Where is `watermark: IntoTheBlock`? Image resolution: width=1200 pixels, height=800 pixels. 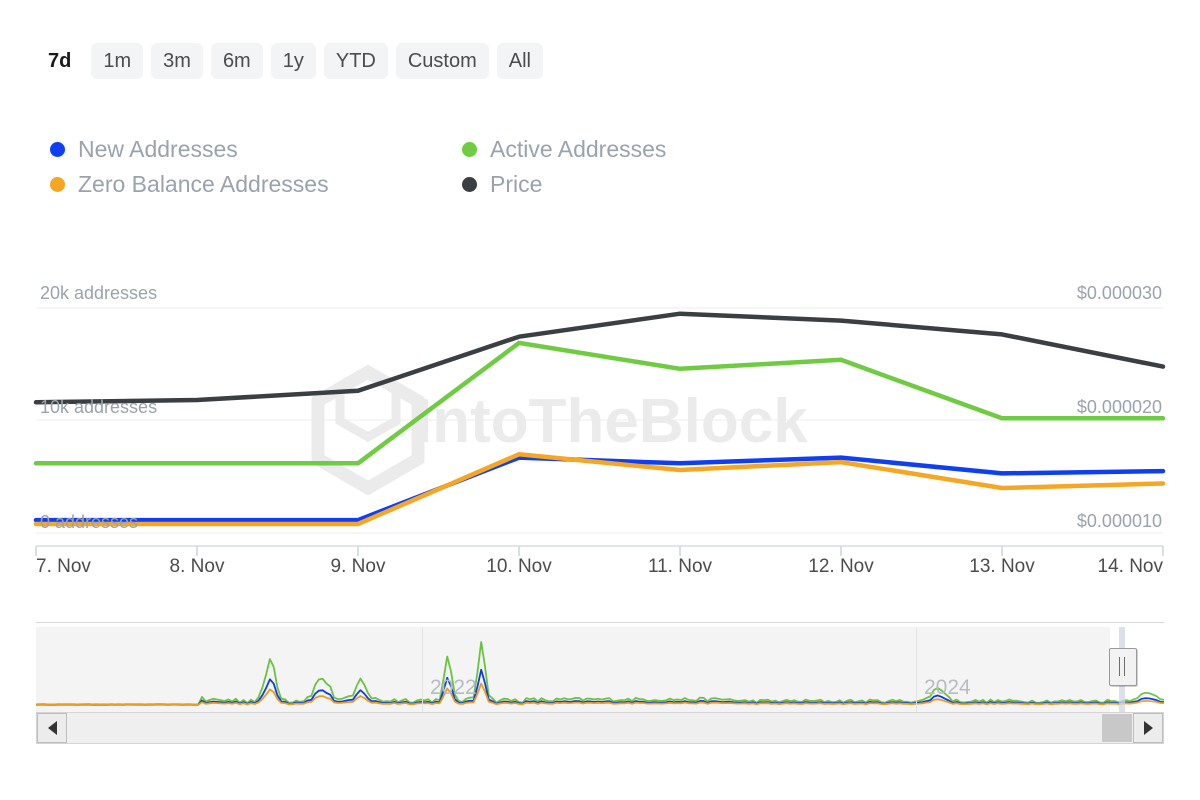 watermark: IntoTheBlock is located at coordinates (559, 430).